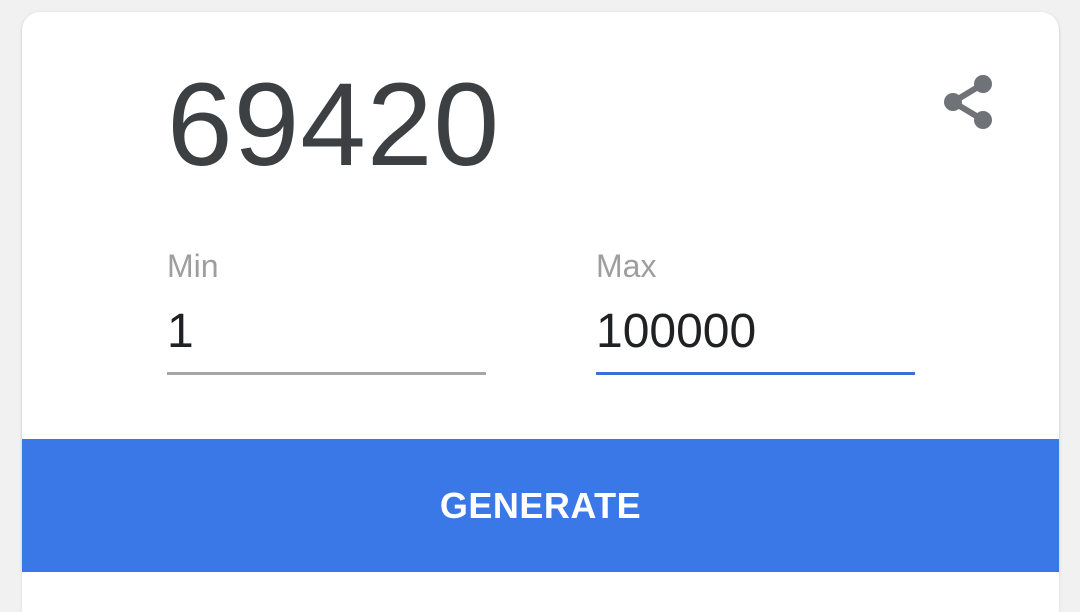  Describe the element at coordinates (540, 592) in the screenshot. I see `card-footer` at that location.